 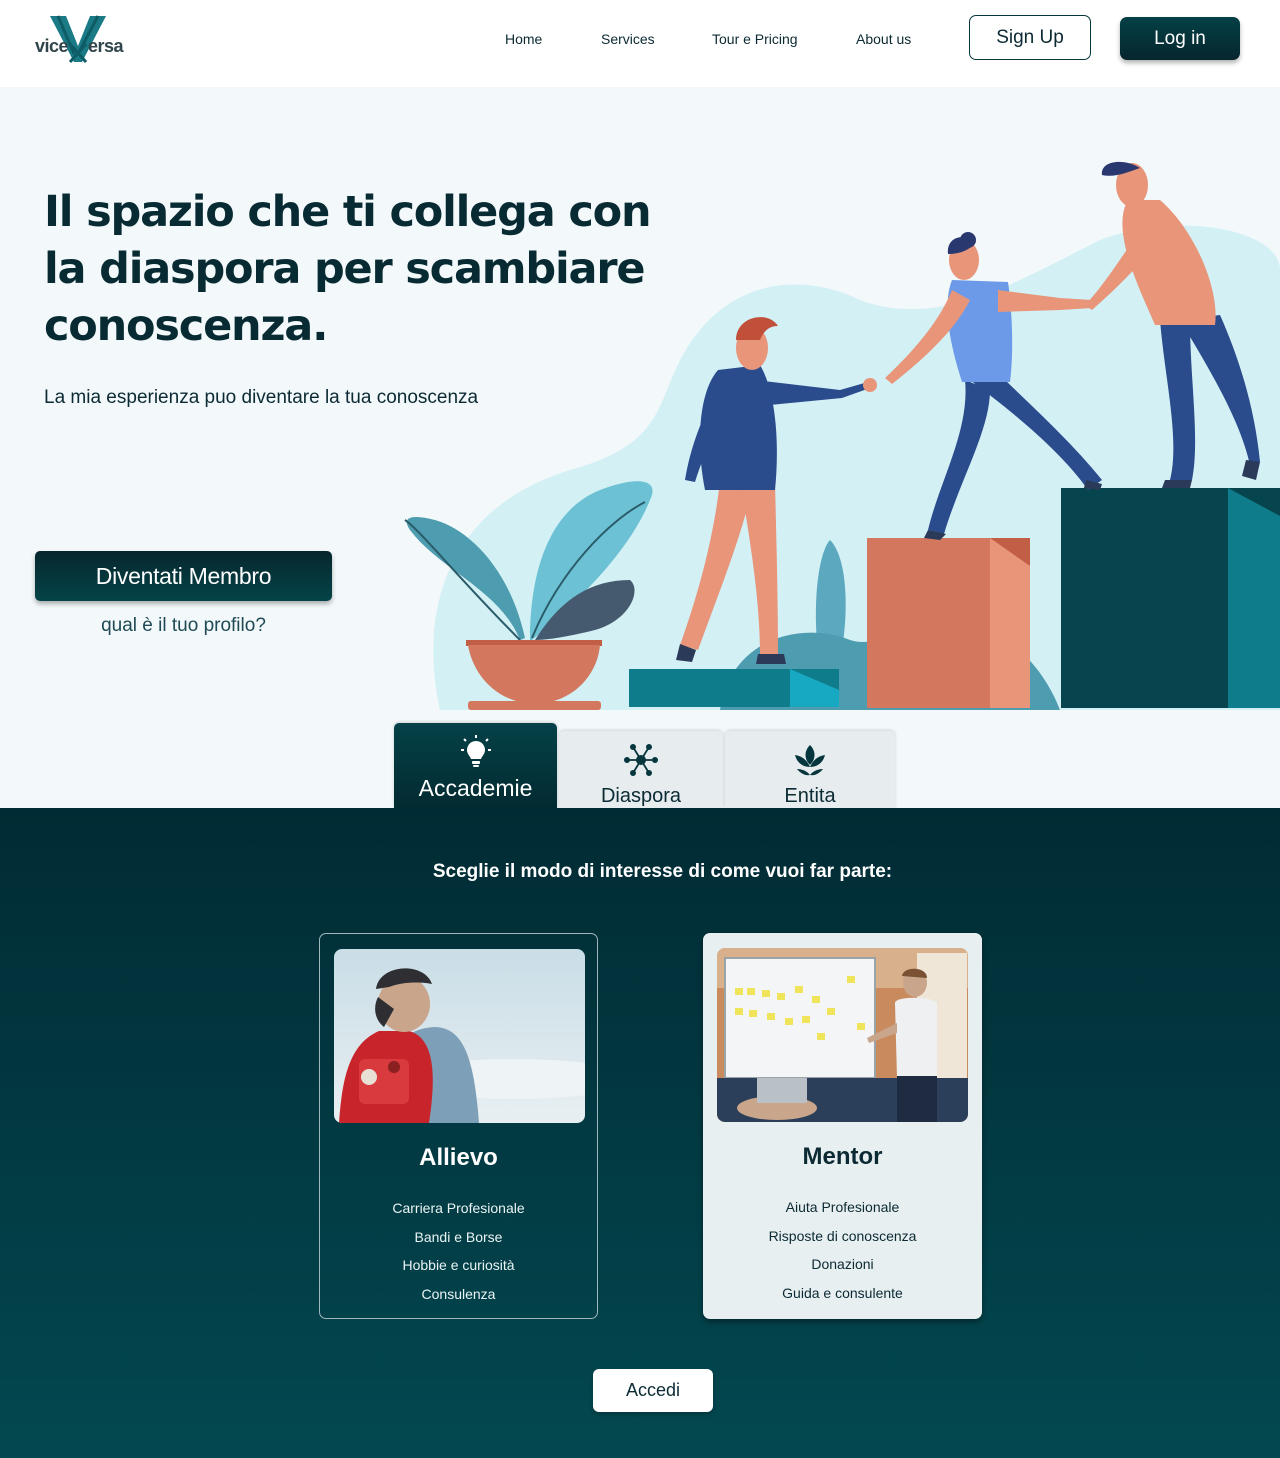 I want to click on nav-about-us: About us, so click(x=883, y=39).